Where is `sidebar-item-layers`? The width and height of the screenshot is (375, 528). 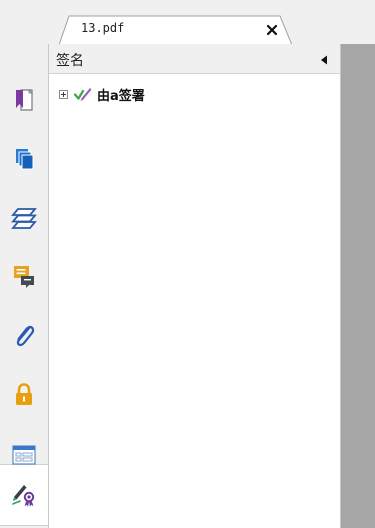 sidebar-item-layers is located at coordinates (24, 218).